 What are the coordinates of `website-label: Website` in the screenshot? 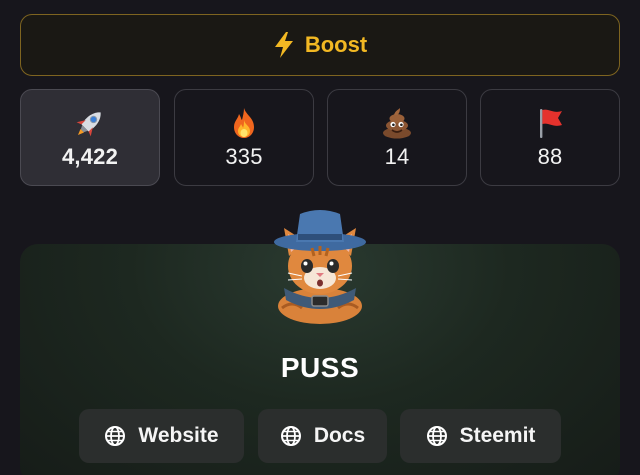 It's located at (178, 435).